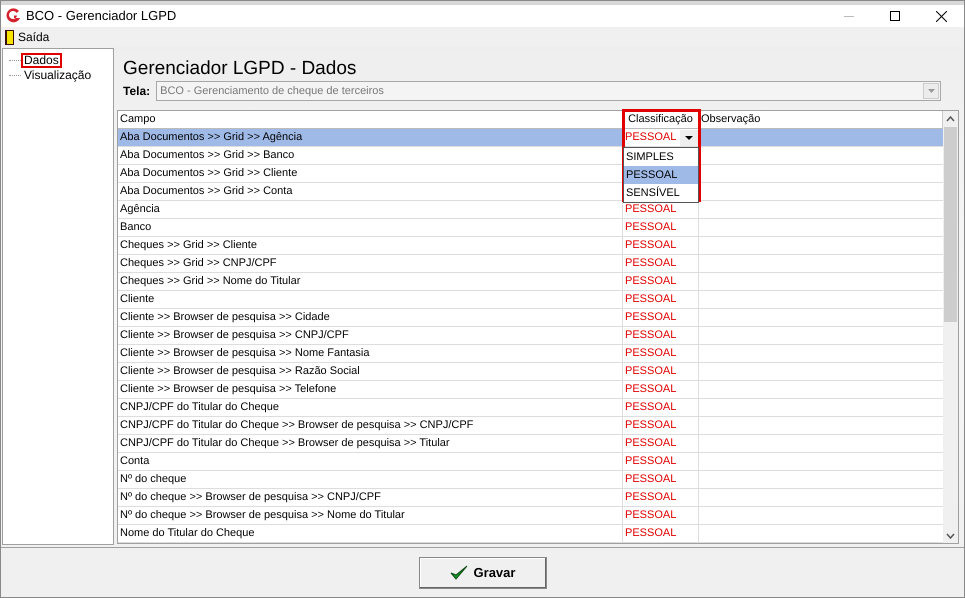 The height and width of the screenshot is (598, 965). What do you see at coordinates (370, 245) in the screenshot?
I see `table-cell: Cheques >> Grid >> Cliente` at bounding box center [370, 245].